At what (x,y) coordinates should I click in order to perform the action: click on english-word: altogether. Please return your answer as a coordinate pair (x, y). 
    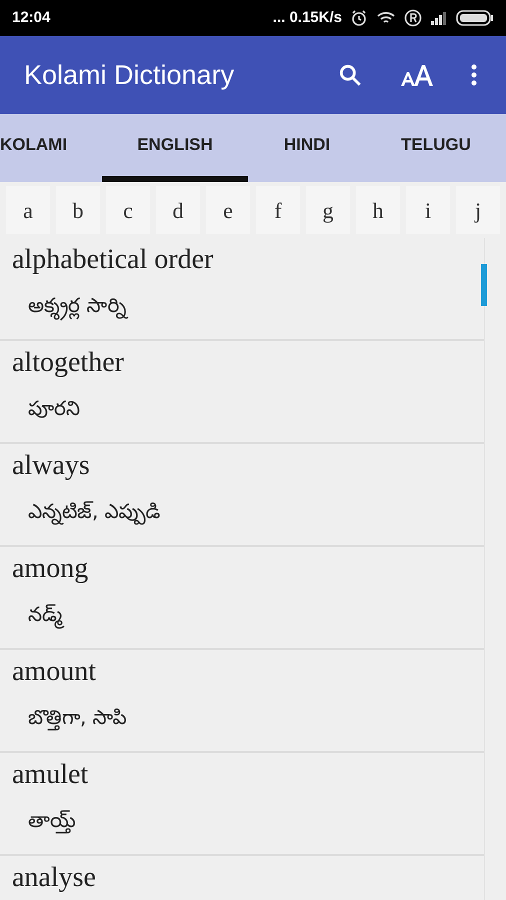
    Looking at the image, I should click on (68, 363).